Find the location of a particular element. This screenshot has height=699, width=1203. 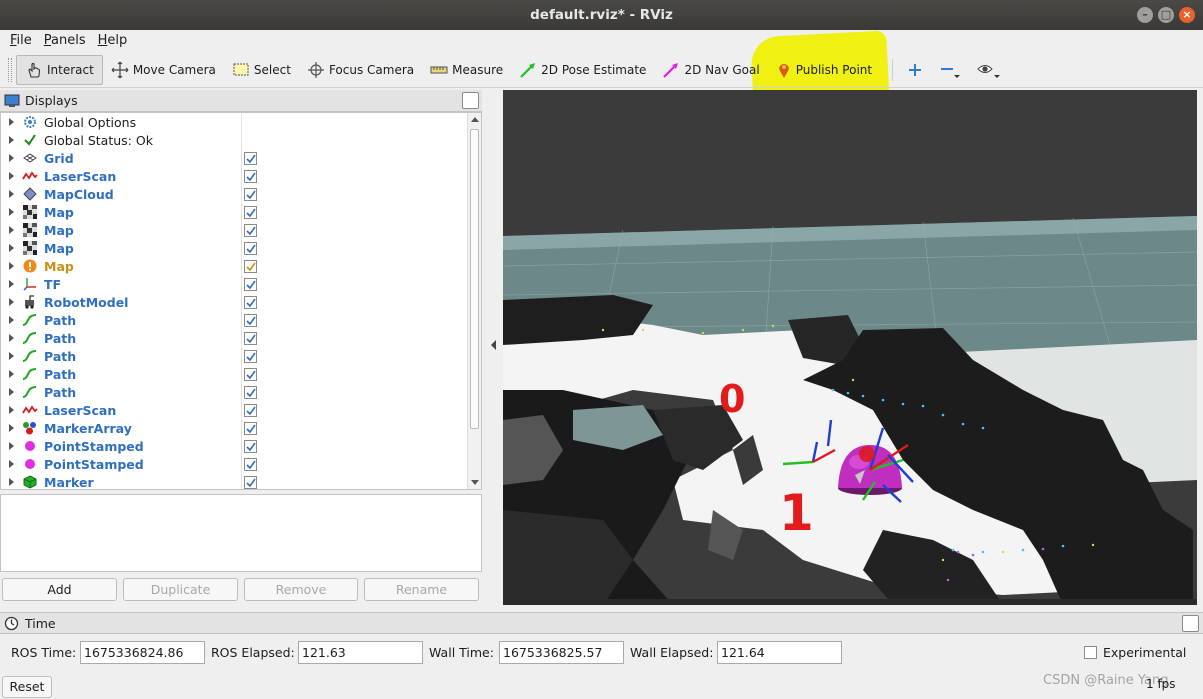

checkmark-icon is located at coordinates (250, 248).